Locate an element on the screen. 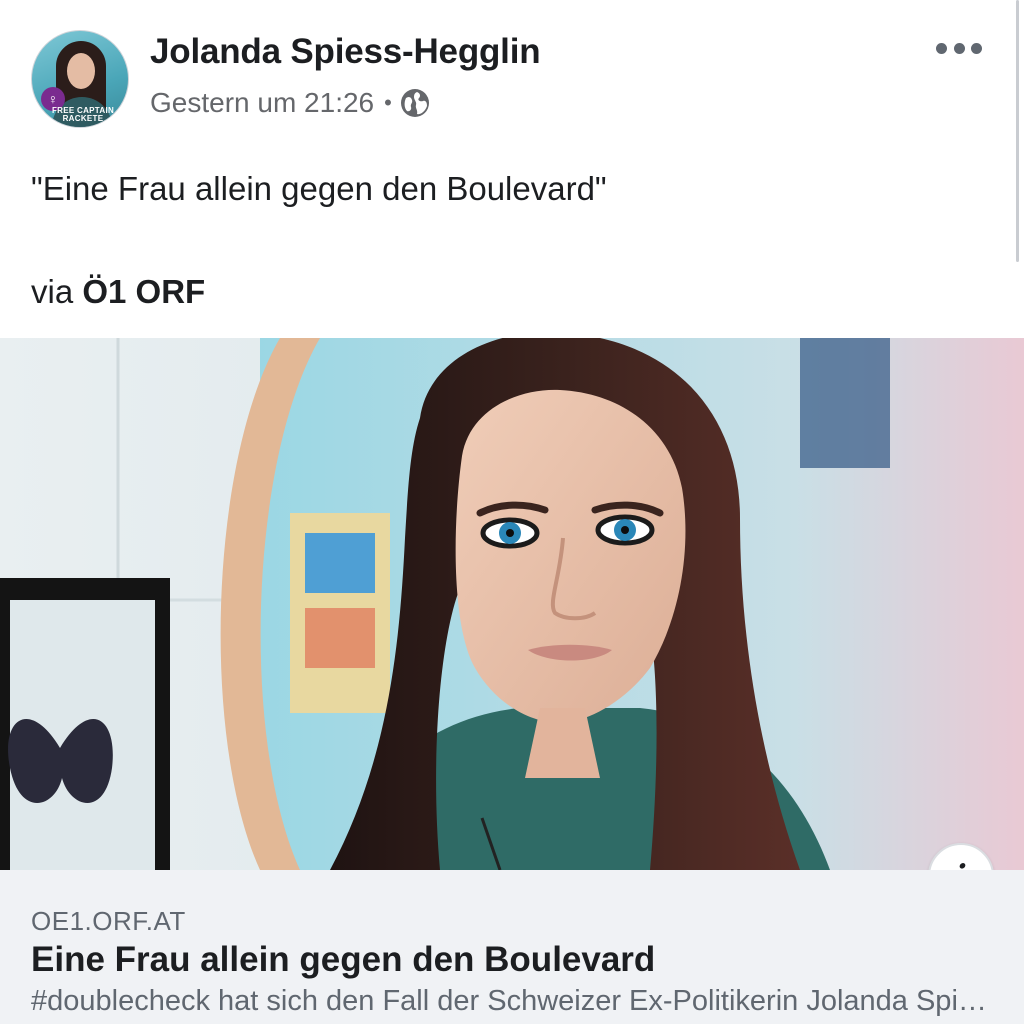 Image resolution: width=1024 pixels, height=1024 pixels. post-timestamp: Gestern um 21:26 is located at coordinates (262, 103).